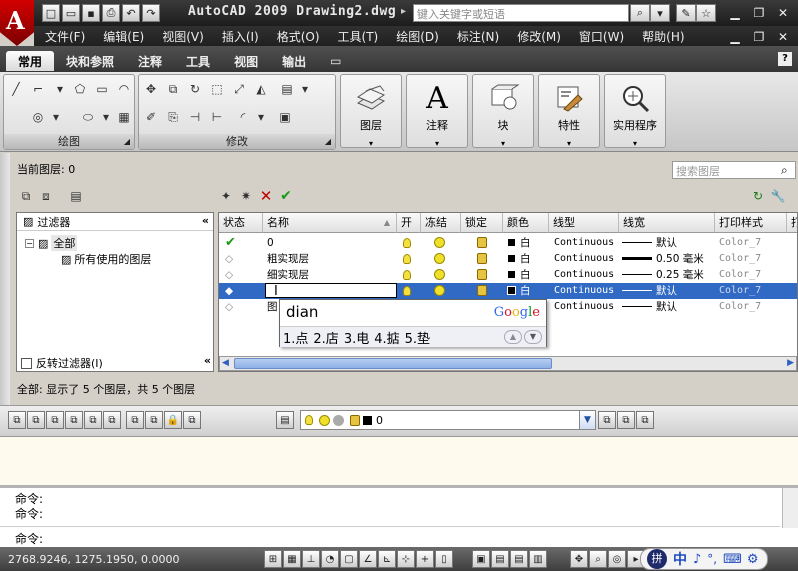 This screenshot has width=798, height=571. What do you see at coordinates (437, 111) in the screenshot?
I see `annotation-button: A 注释 ▾` at bounding box center [437, 111].